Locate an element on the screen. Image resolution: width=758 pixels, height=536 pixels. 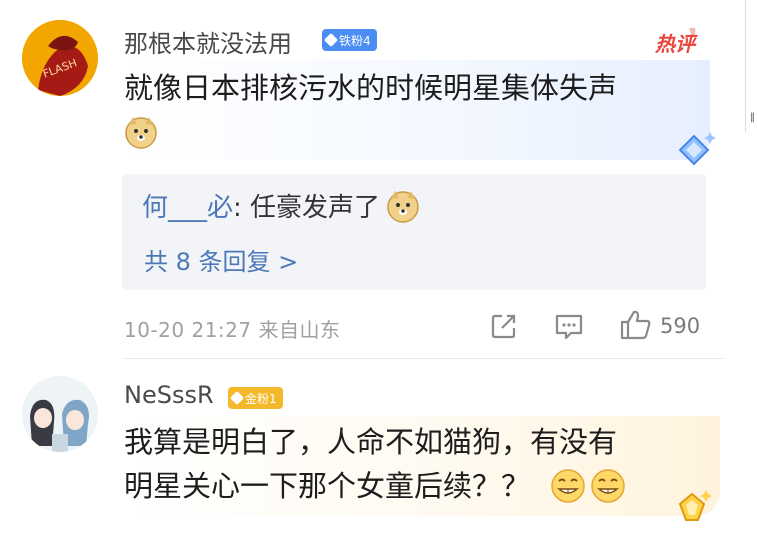
bubble-gem-decoration is located at coordinates (692, 508).